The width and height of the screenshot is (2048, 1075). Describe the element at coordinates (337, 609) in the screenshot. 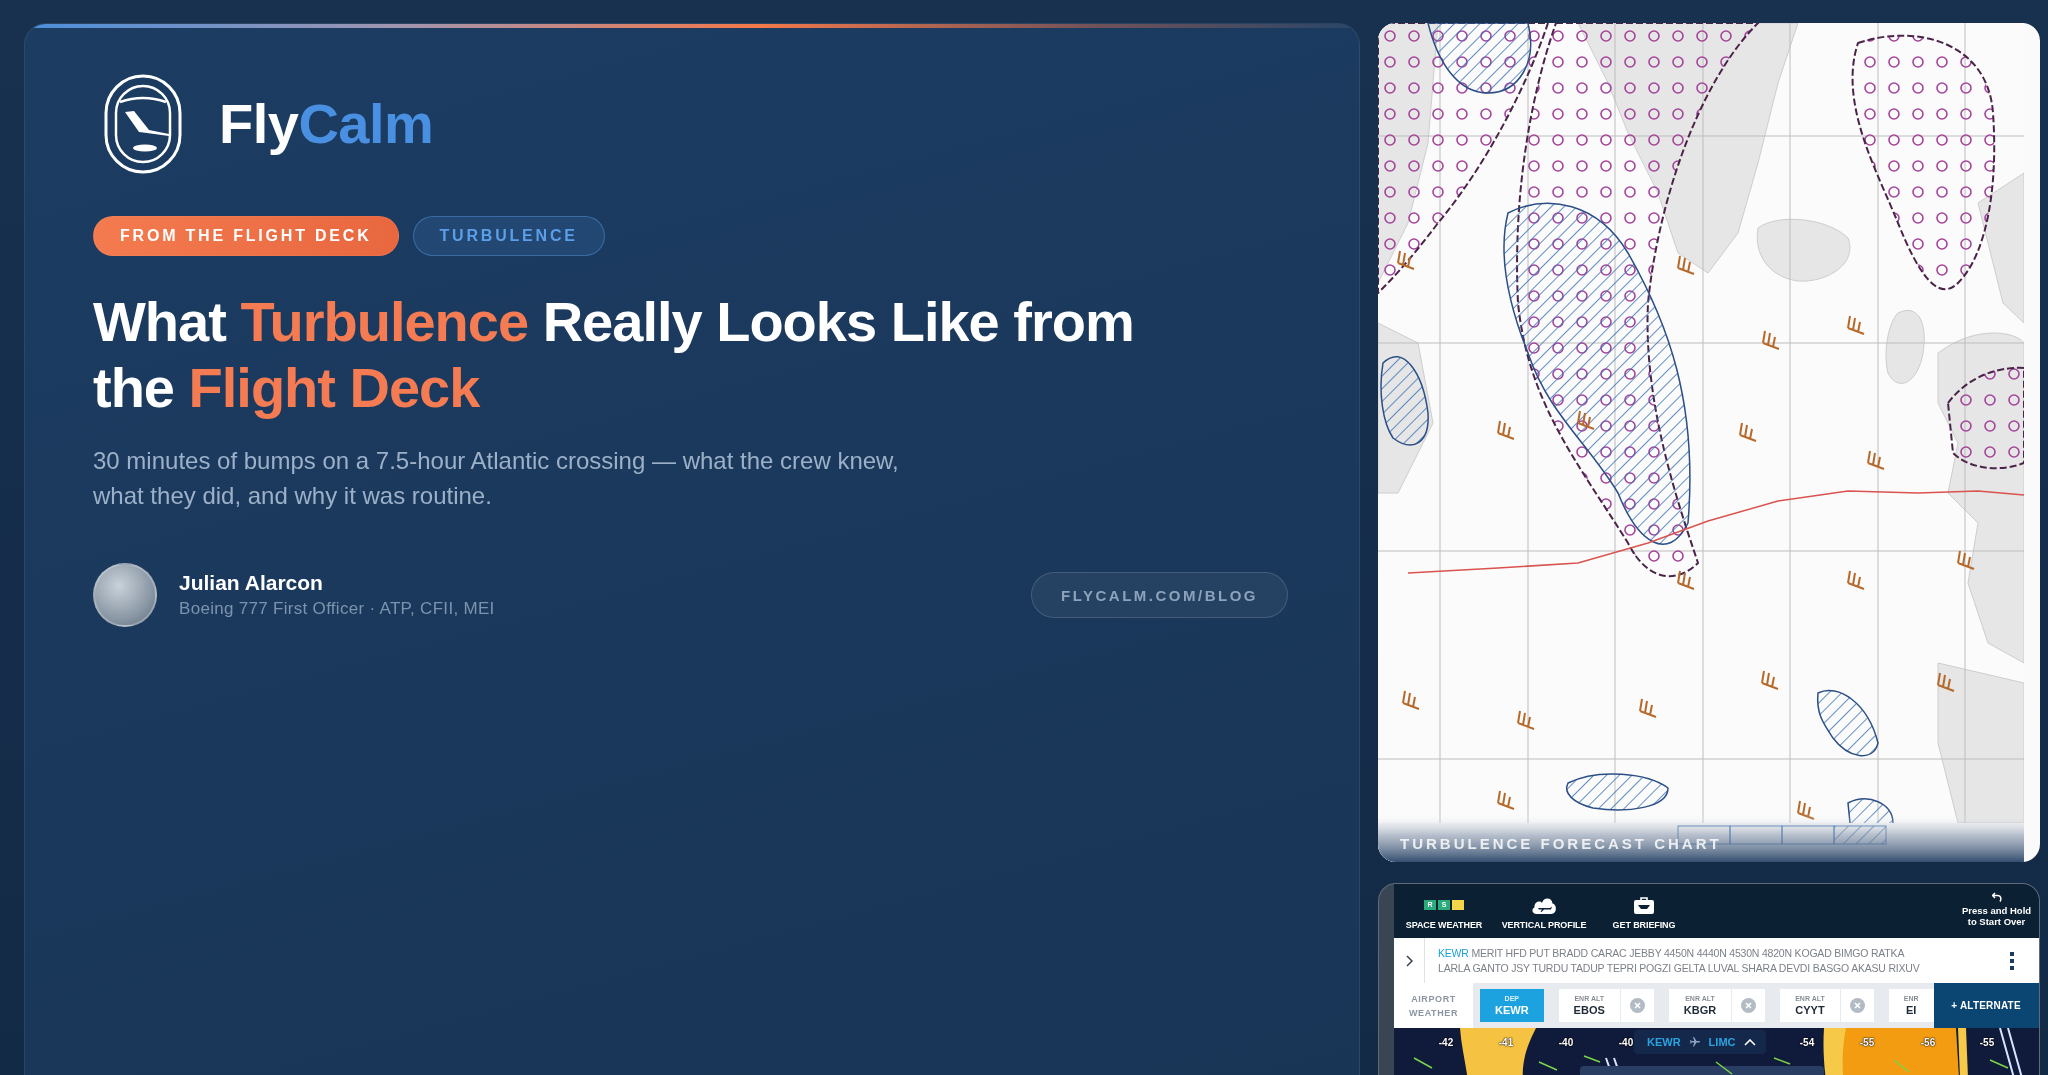

I see `author-role: Boeing 777 First Officer · ATP, CFII, MEI` at that location.